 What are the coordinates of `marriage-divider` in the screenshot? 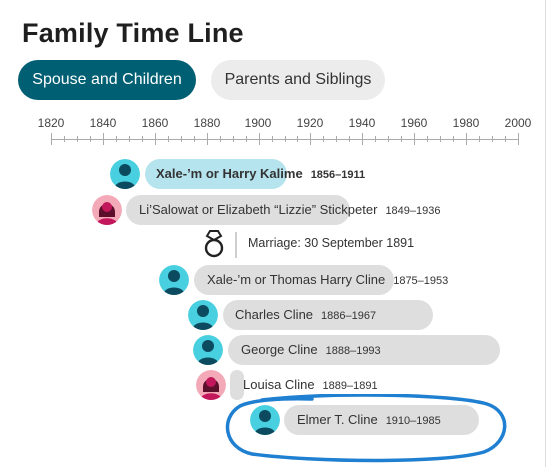 It's located at (236, 245).